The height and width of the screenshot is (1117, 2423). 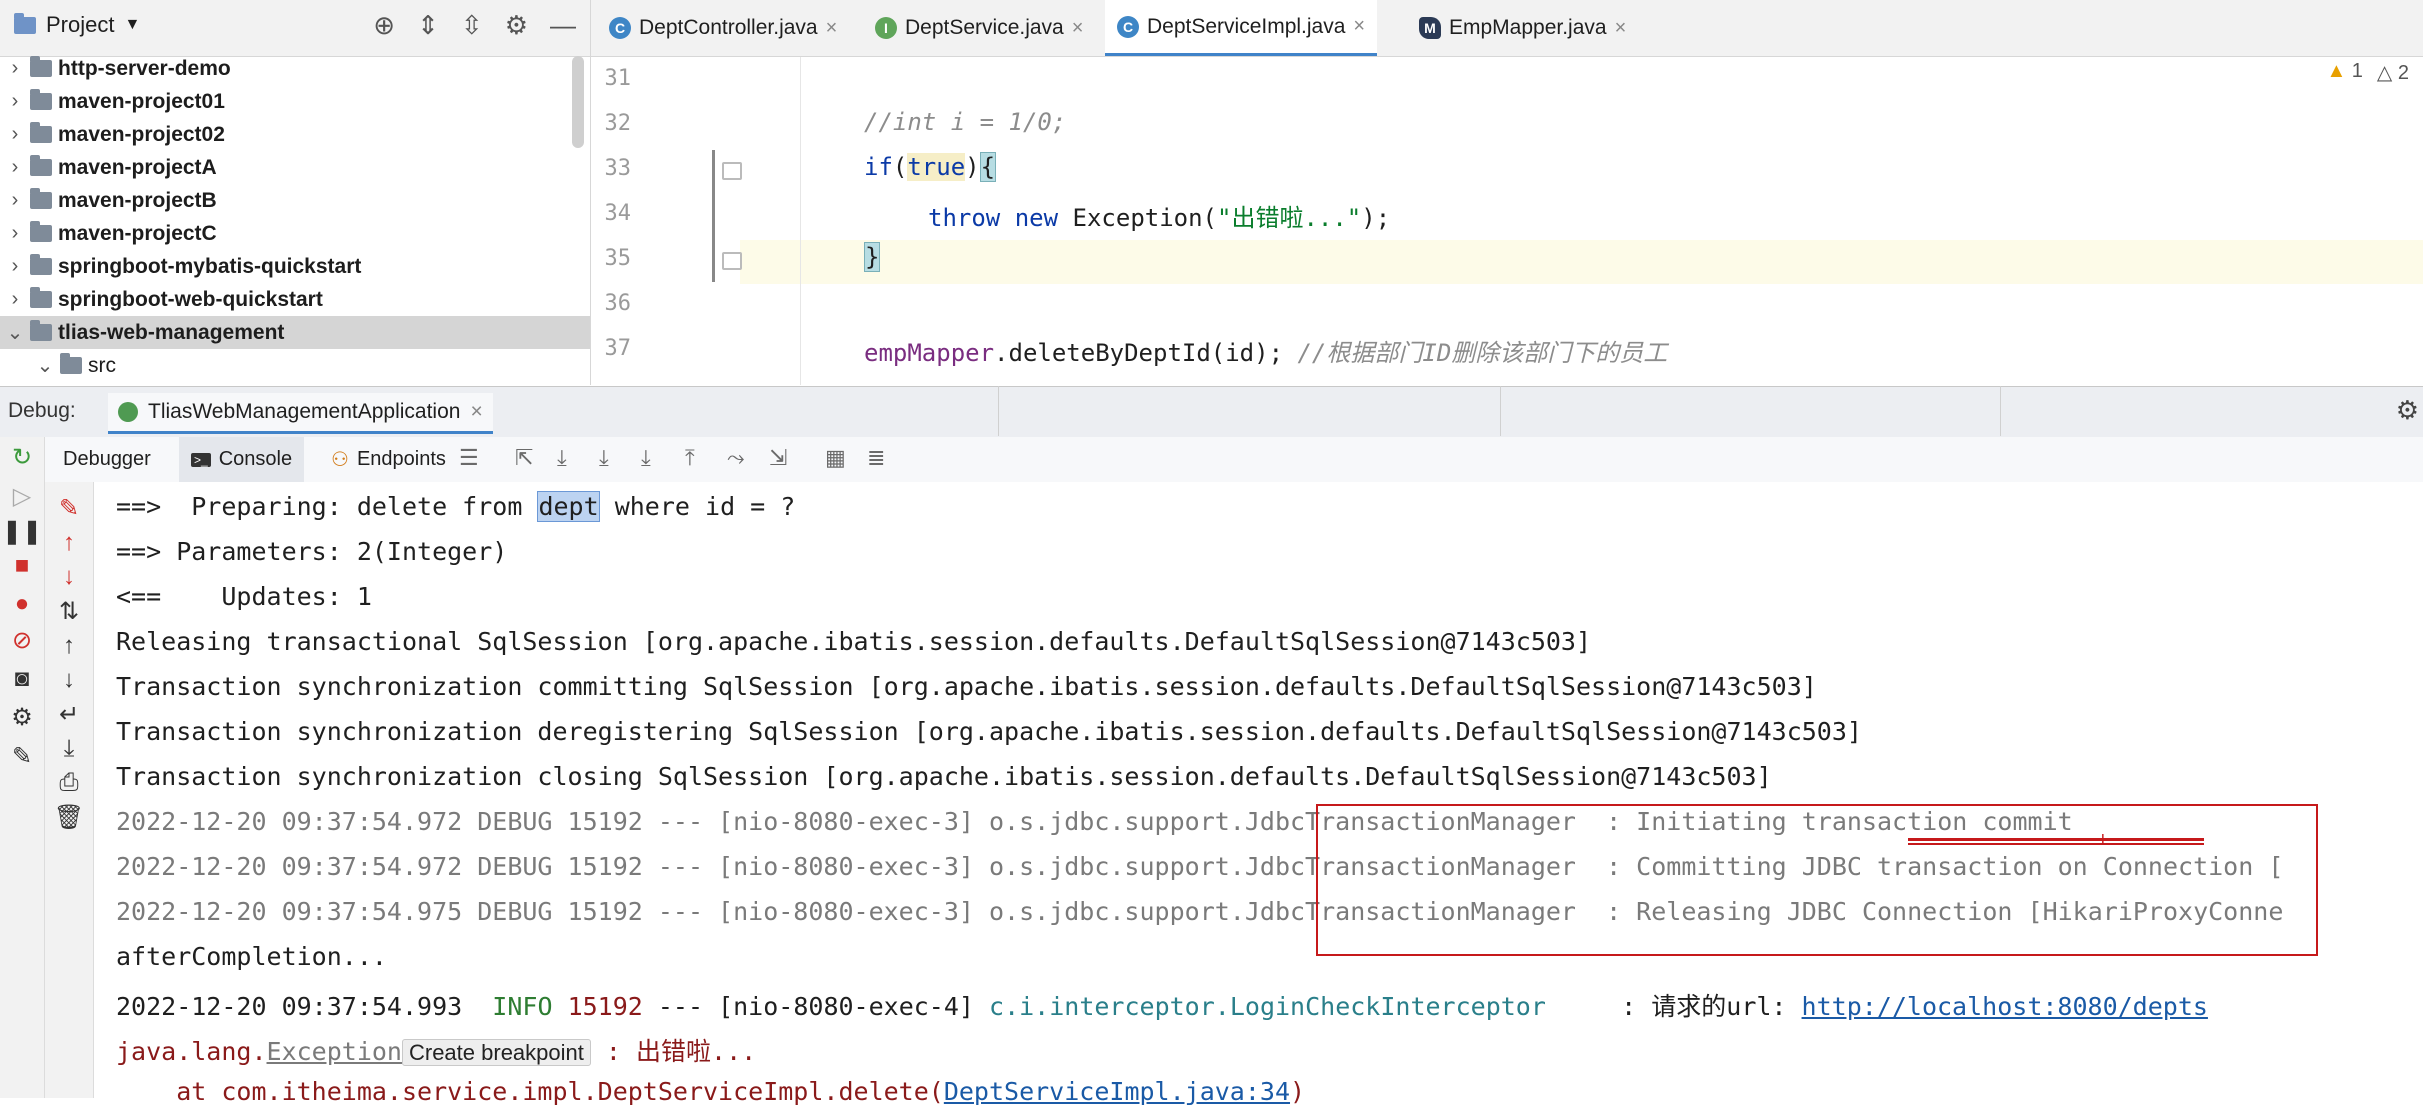 I want to click on tree-item-tlias-web-management: ⌄ tlias-web-management, so click(x=295, y=332).